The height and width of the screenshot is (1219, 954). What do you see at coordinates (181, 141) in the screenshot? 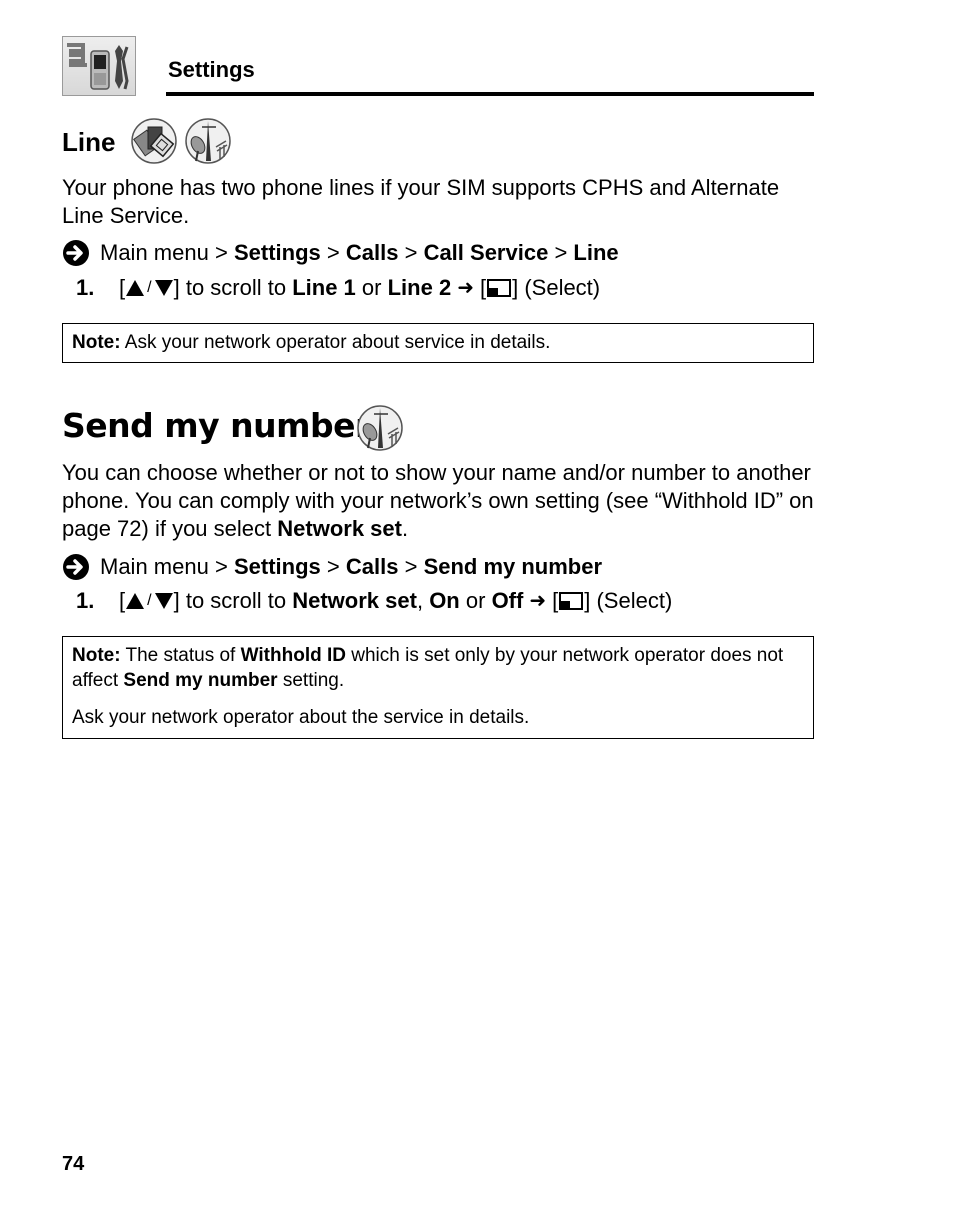
I see `line-feature-icons` at bounding box center [181, 141].